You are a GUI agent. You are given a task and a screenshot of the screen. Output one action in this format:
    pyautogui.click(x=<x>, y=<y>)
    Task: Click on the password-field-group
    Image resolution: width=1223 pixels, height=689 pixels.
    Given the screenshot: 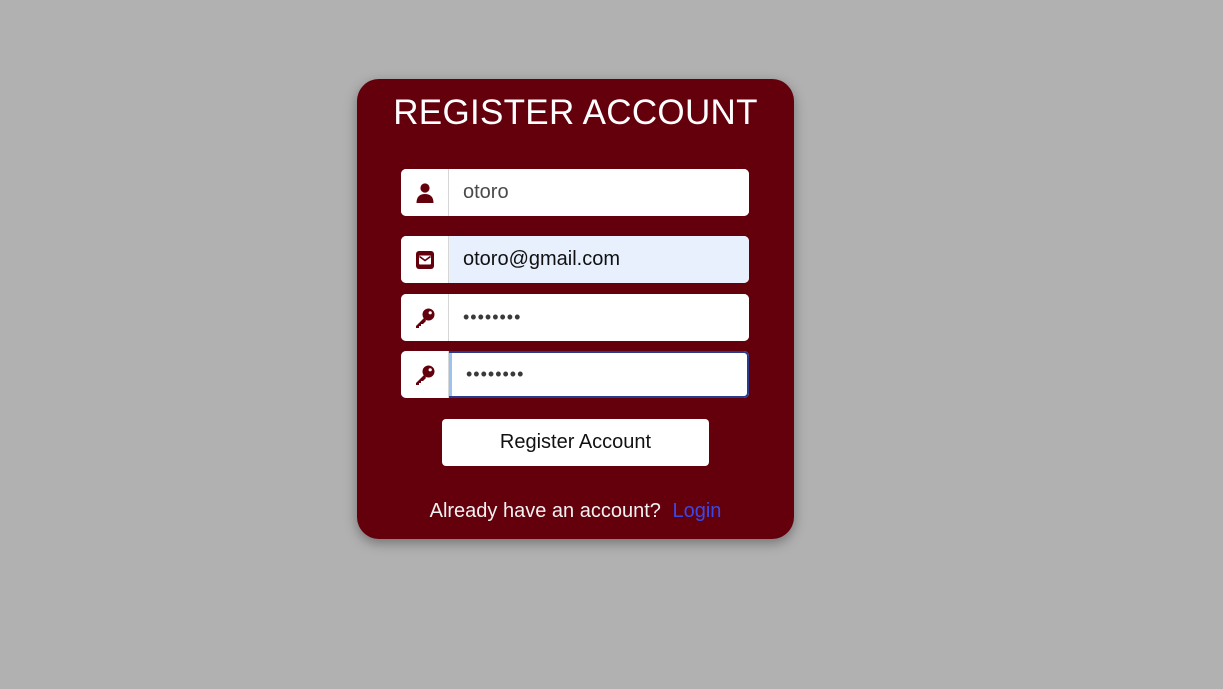 What is the action you would take?
    pyautogui.click(x=575, y=317)
    